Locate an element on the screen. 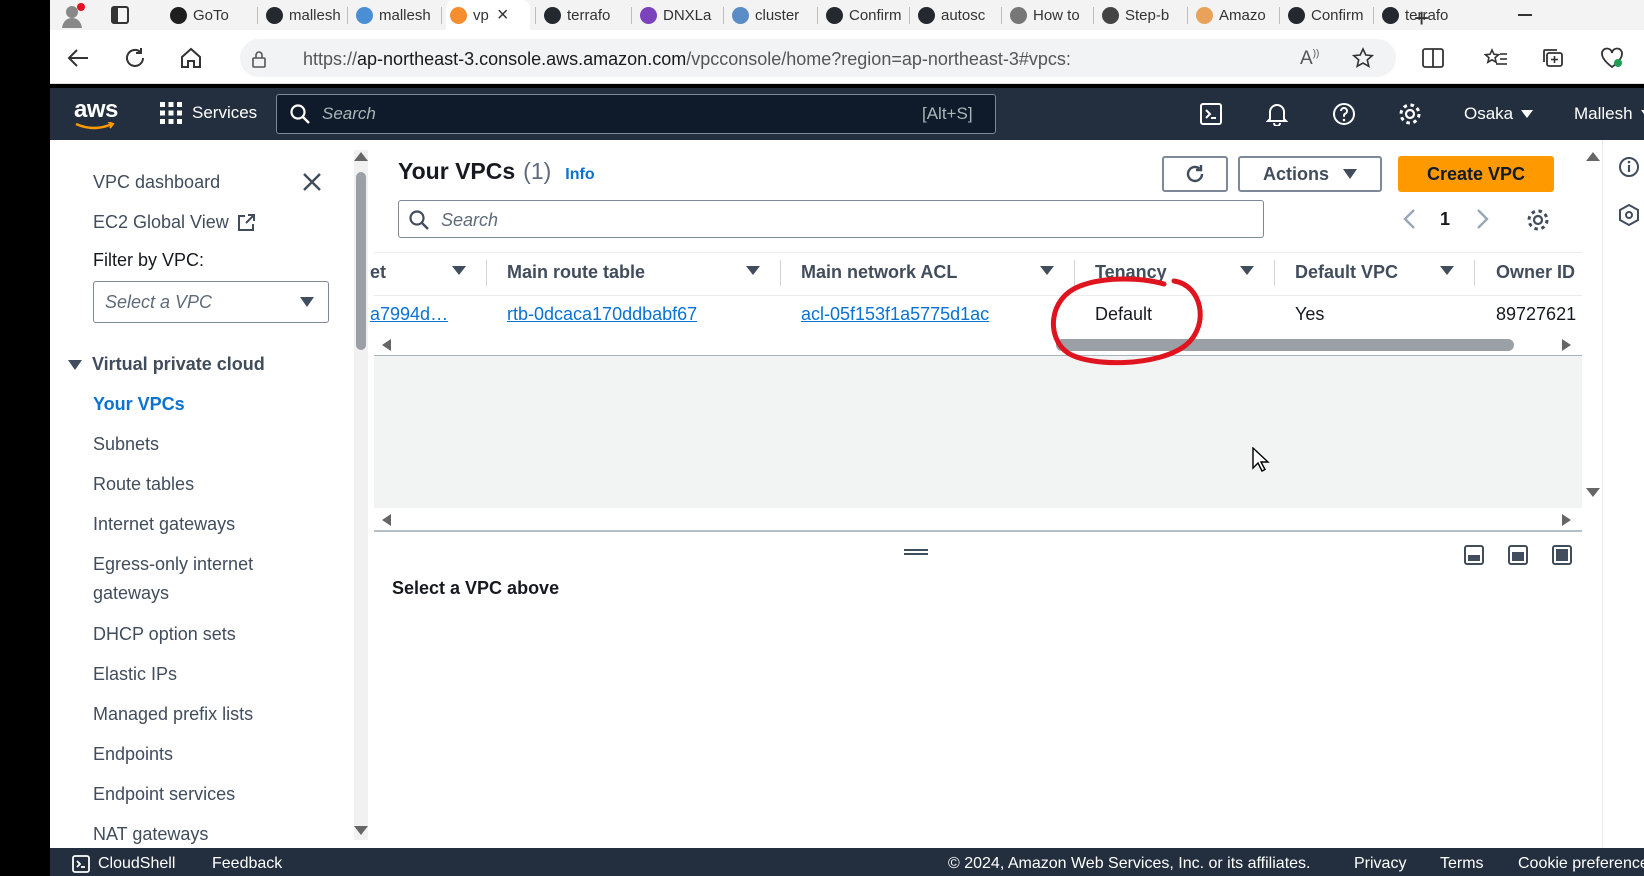 The height and width of the screenshot is (876, 1644). aws-search-input is located at coordinates (636, 114).